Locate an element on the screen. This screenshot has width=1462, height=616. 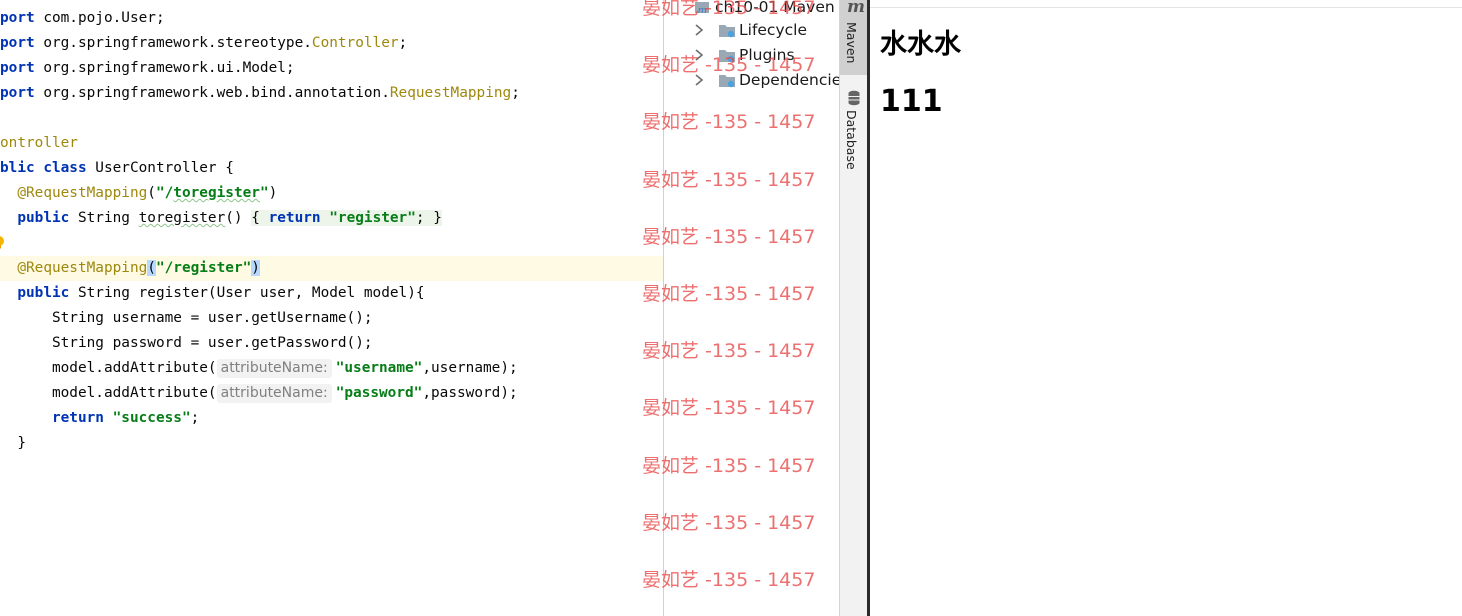
maven-item-label: Dependencies is located at coordinates (789, 80).